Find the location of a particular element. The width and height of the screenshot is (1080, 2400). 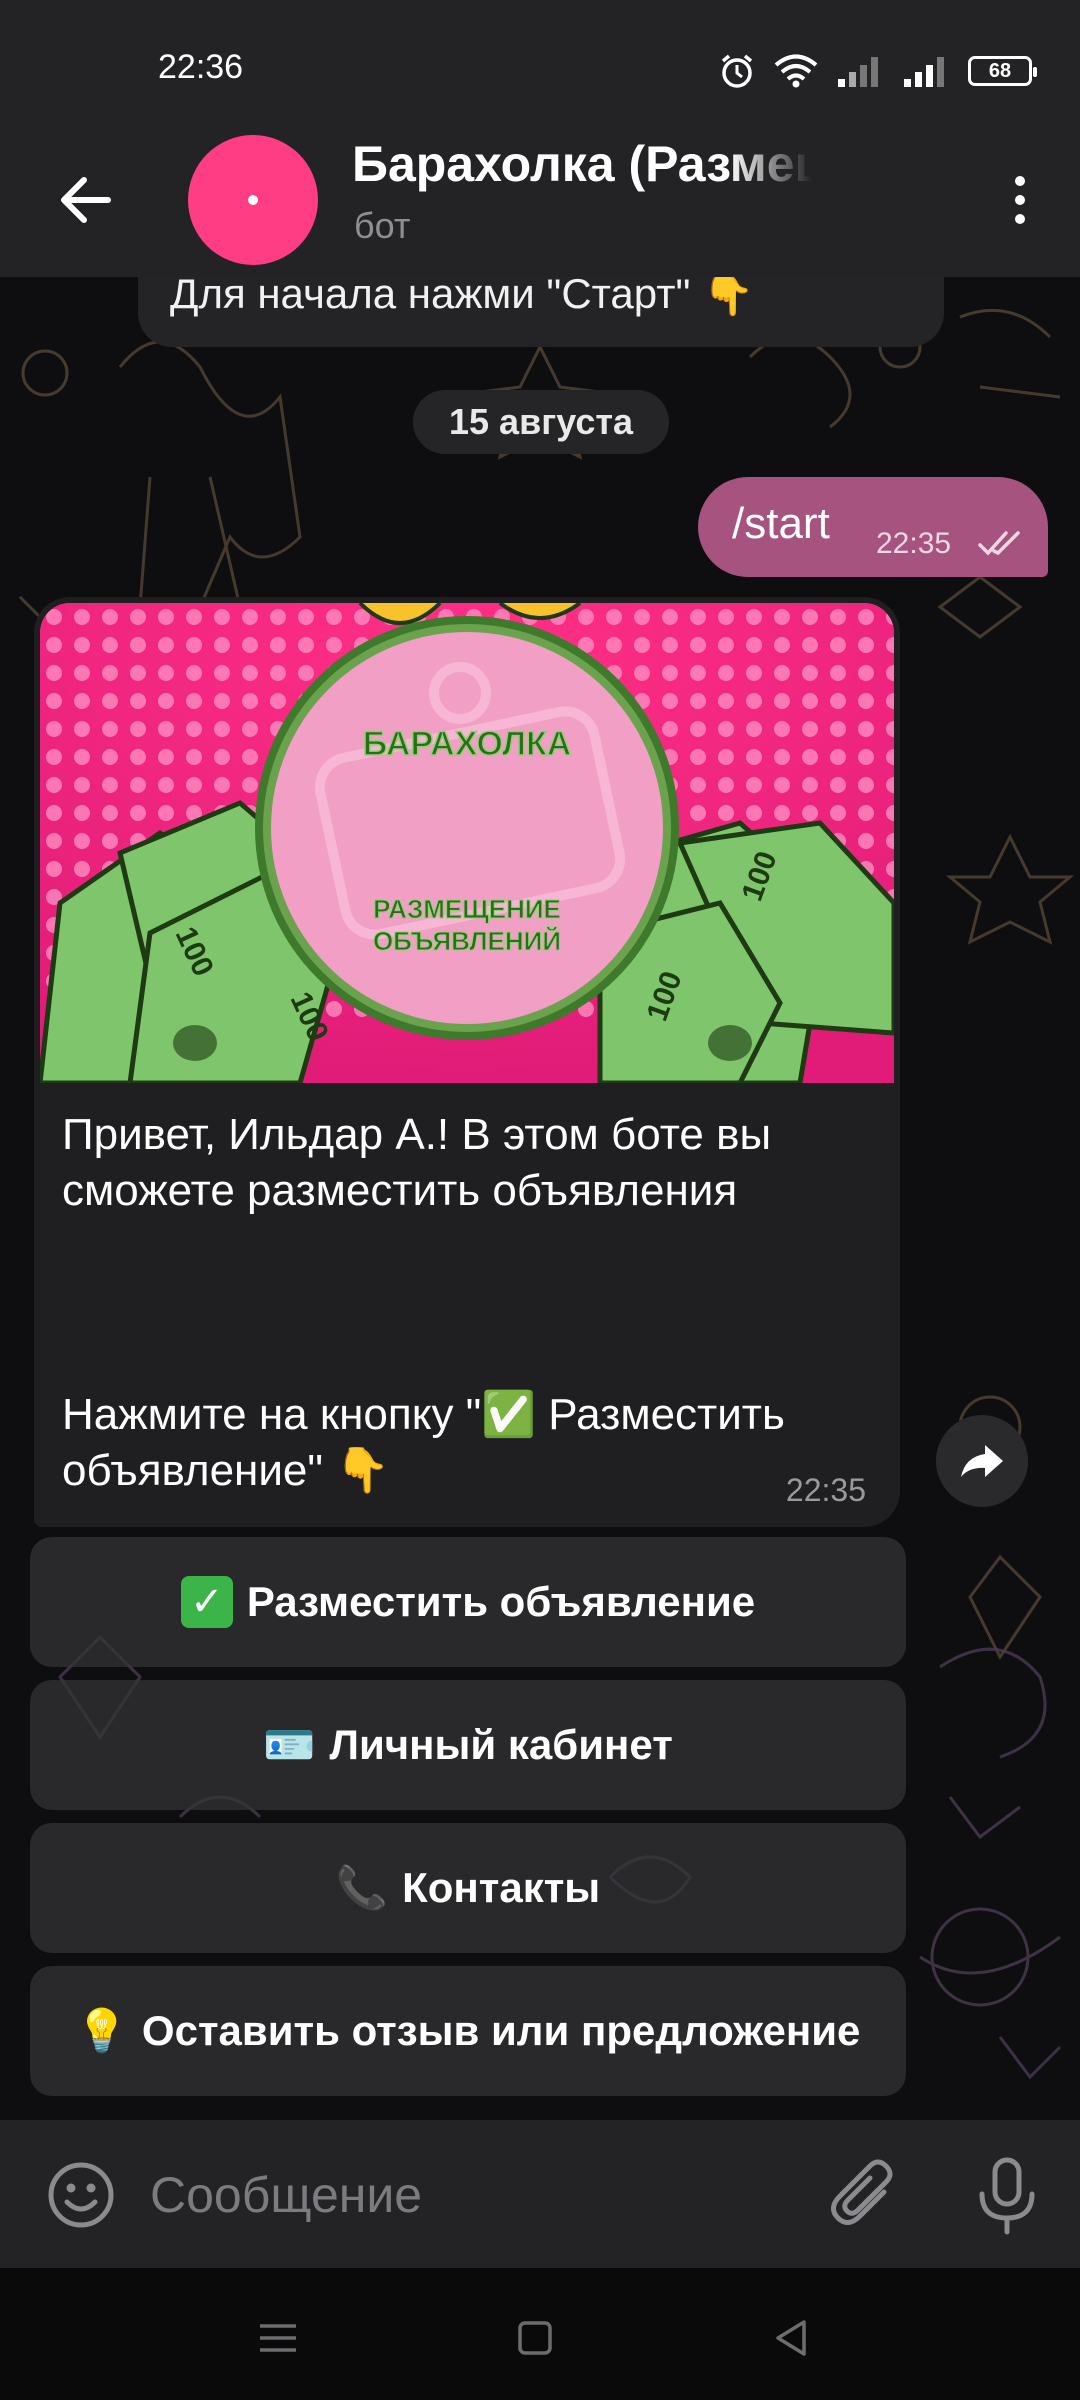

outgoing-message-text: /start is located at coordinates (781, 523).